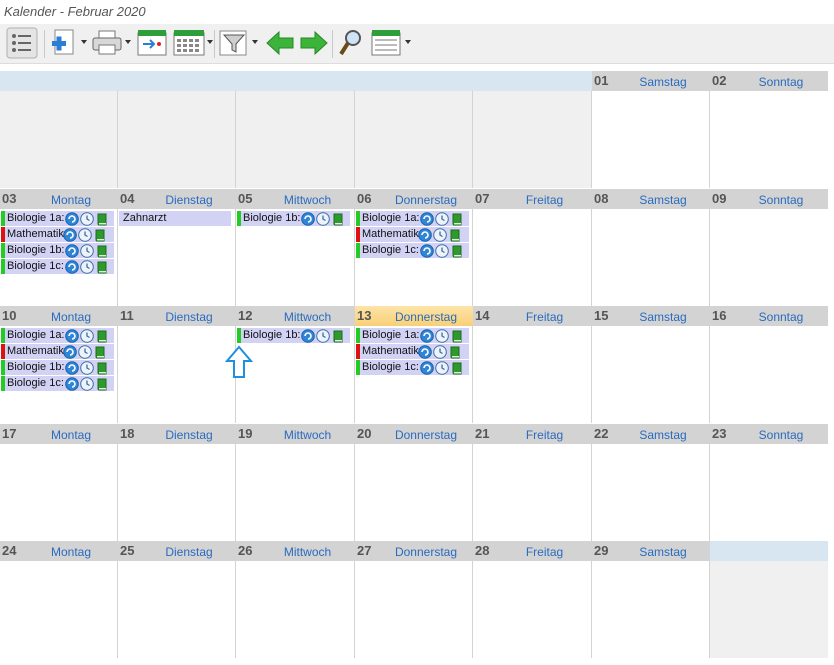 The width and height of the screenshot is (834, 665). What do you see at coordinates (532, 199) in the screenshot?
I see `day-header: 07 Freitag` at bounding box center [532, 199].